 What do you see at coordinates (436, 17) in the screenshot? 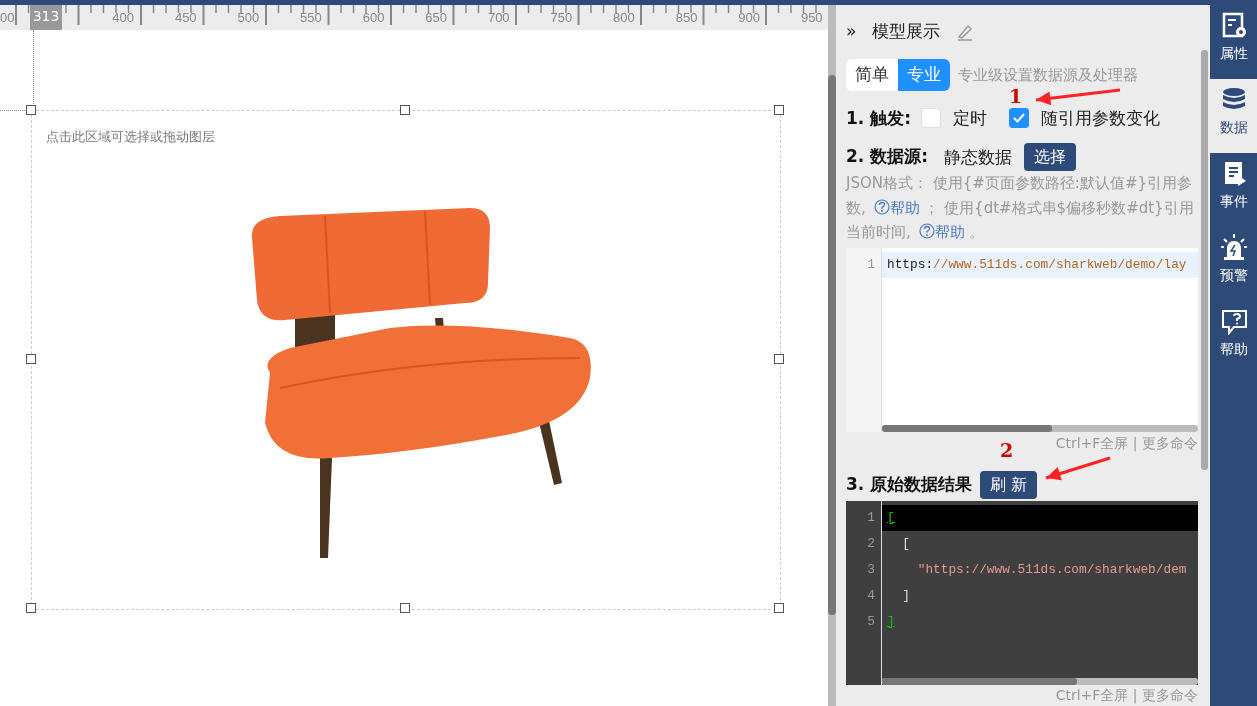
I see `ruler-label: 650` at bounding box center [436, 17].